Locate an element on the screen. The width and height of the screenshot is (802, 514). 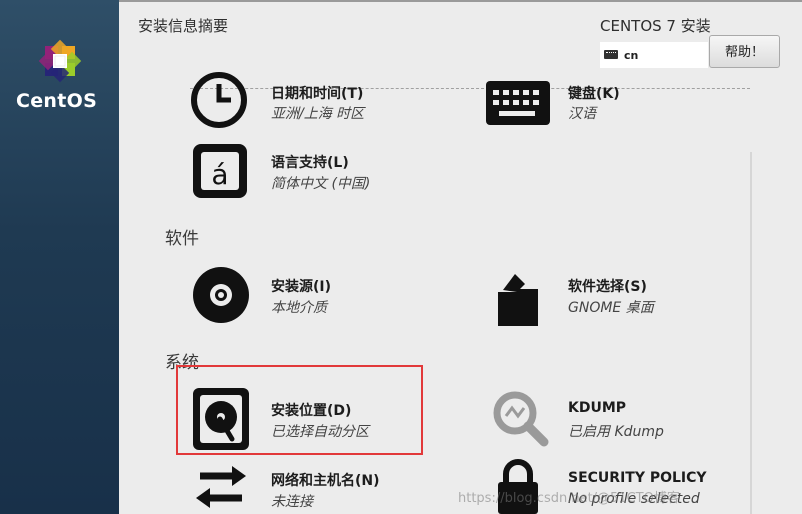
keyboard-small-icon is located at coordinates (611, 54).